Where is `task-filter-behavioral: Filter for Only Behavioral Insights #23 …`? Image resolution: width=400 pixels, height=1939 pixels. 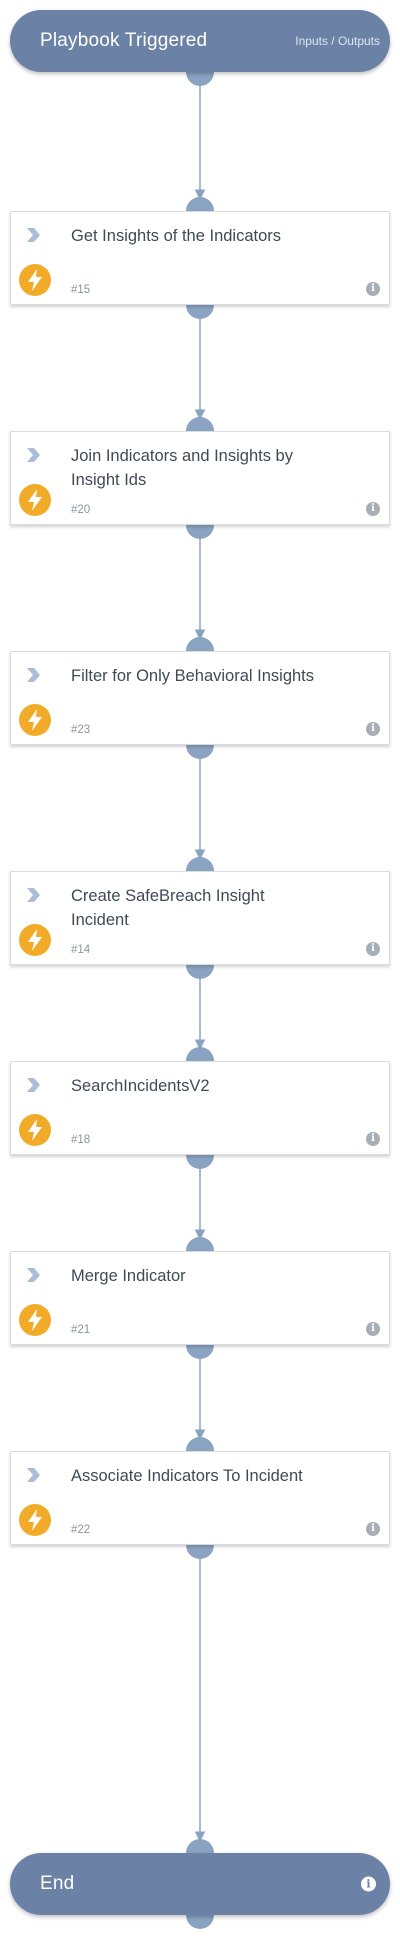 task-filter-behavioral: Filter for Only Behavioral Insights #23 … is located at coordinates (200, 698).